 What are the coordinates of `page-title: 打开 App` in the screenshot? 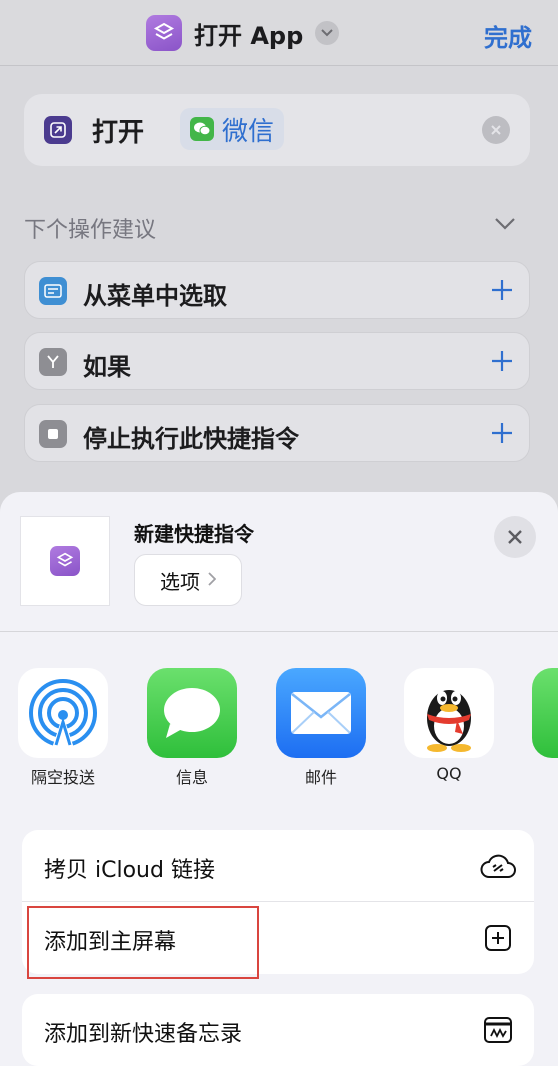 It's located at (249, 35).